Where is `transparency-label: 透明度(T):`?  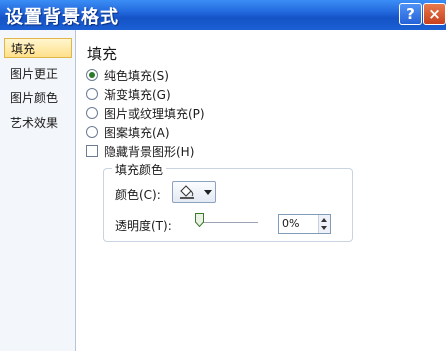 transparency-label: 透明度(T): is located at coordinates (143, 226).